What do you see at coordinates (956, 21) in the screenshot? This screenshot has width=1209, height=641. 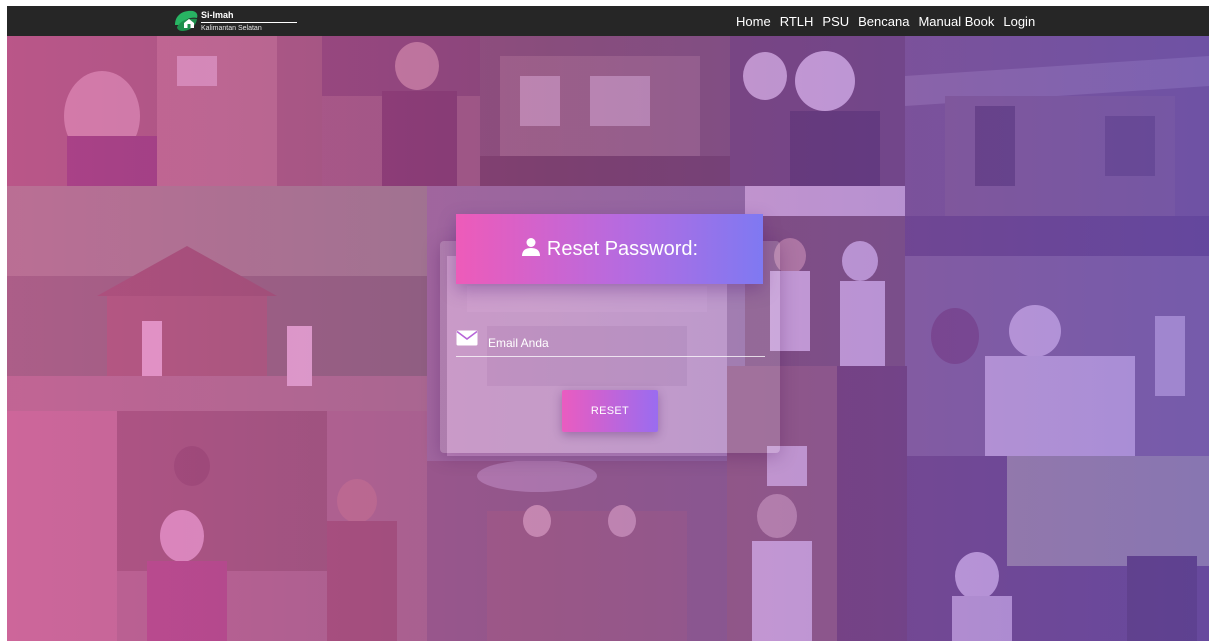 I see `nav-item-manual-book: Manual Book` at bounding box center [956, 21].